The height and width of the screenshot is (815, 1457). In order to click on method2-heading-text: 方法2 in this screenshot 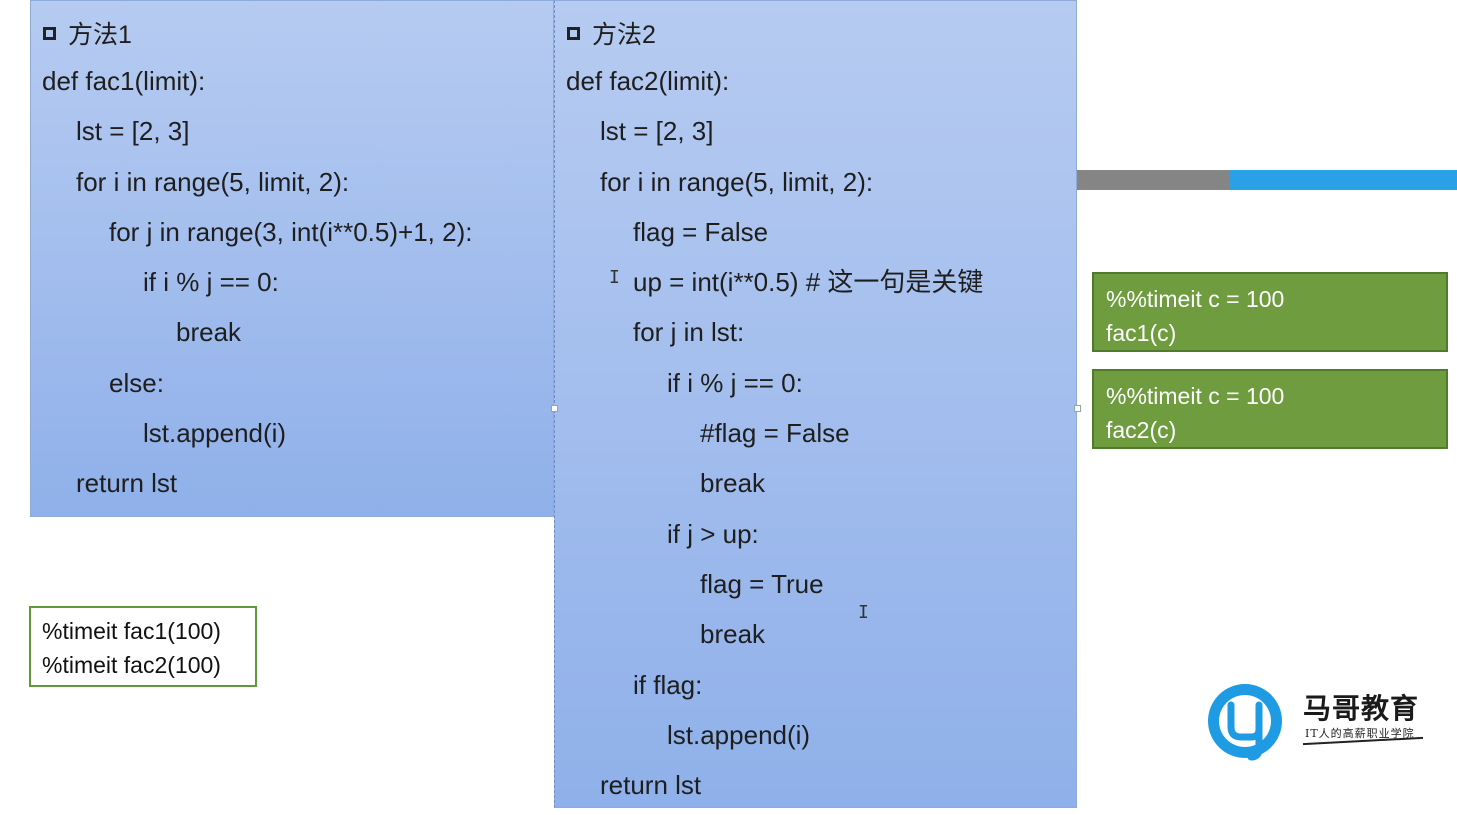, I will do `click(624, 35)`.